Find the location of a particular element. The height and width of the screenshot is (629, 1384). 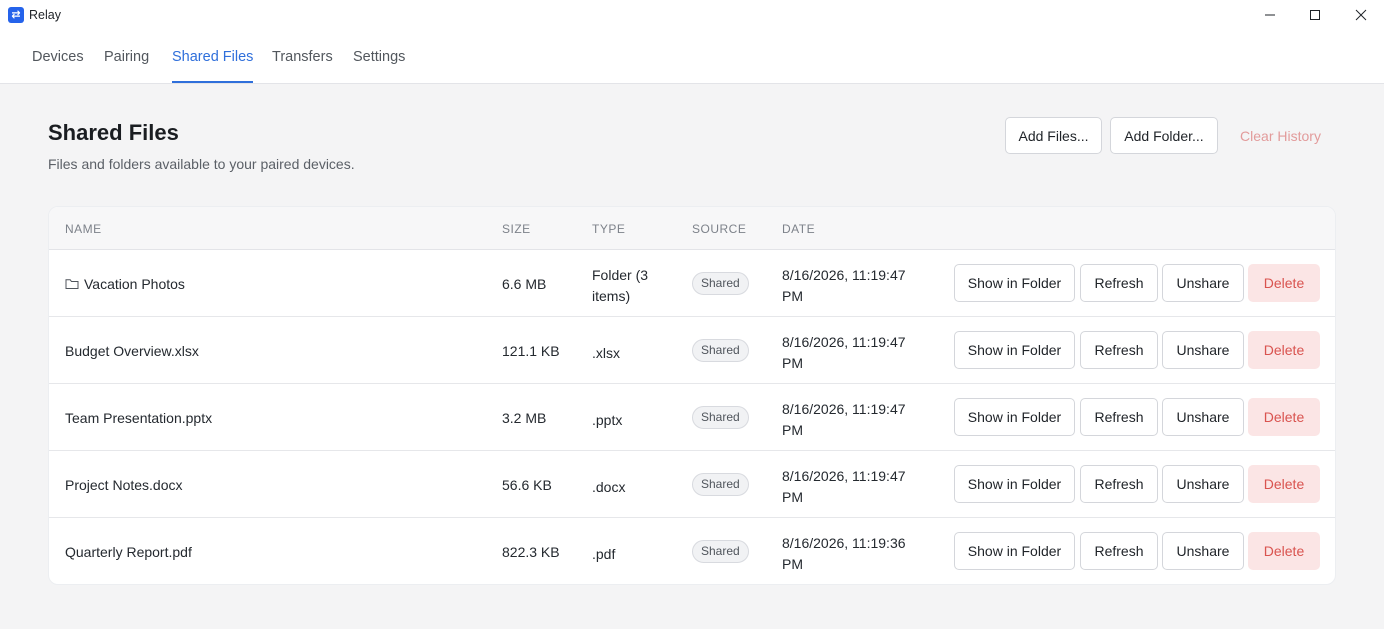

file-name: Vacation Photos is located at coordinates (125, 284).